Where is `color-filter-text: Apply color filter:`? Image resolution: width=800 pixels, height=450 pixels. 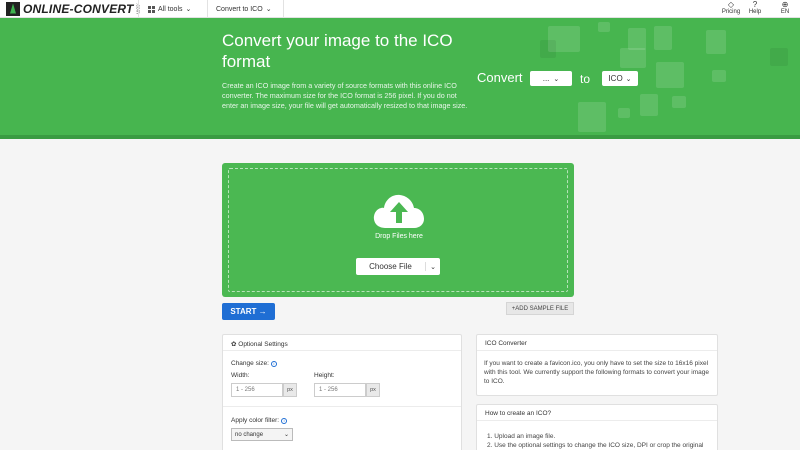
color-filter-text: Apply color filter: is located at coordinates (255, 420).